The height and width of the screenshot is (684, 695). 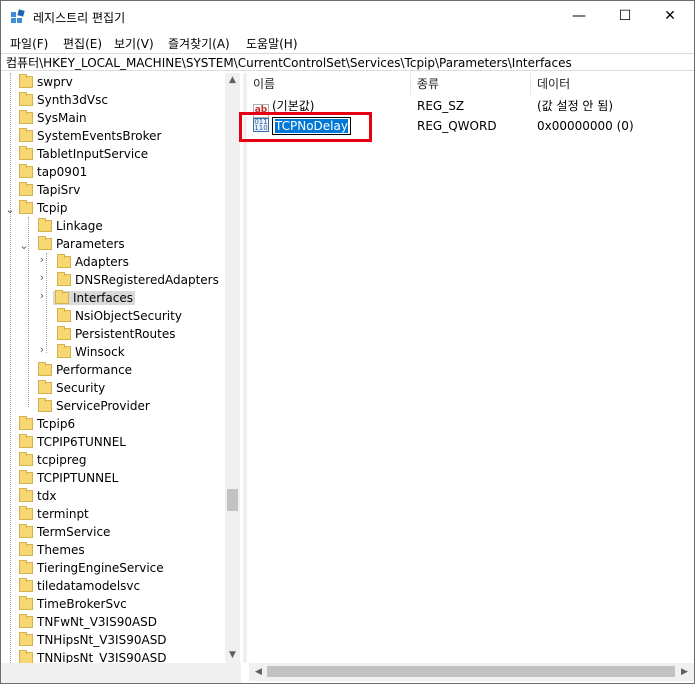 I want to click on tree-item-tcpip: Tcpip, so click(x=43, y=208).